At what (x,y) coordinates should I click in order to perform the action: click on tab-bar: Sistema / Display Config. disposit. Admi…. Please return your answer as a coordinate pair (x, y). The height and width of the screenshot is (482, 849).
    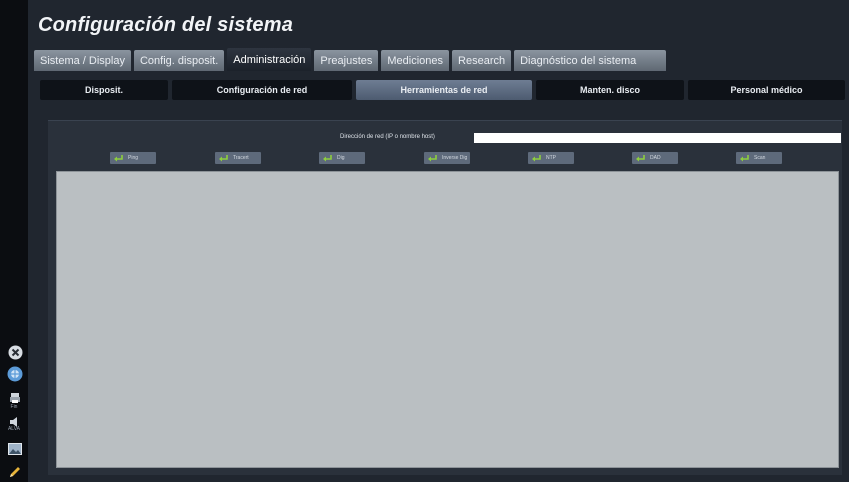
    Looking at the image, I should click on (350, 59).